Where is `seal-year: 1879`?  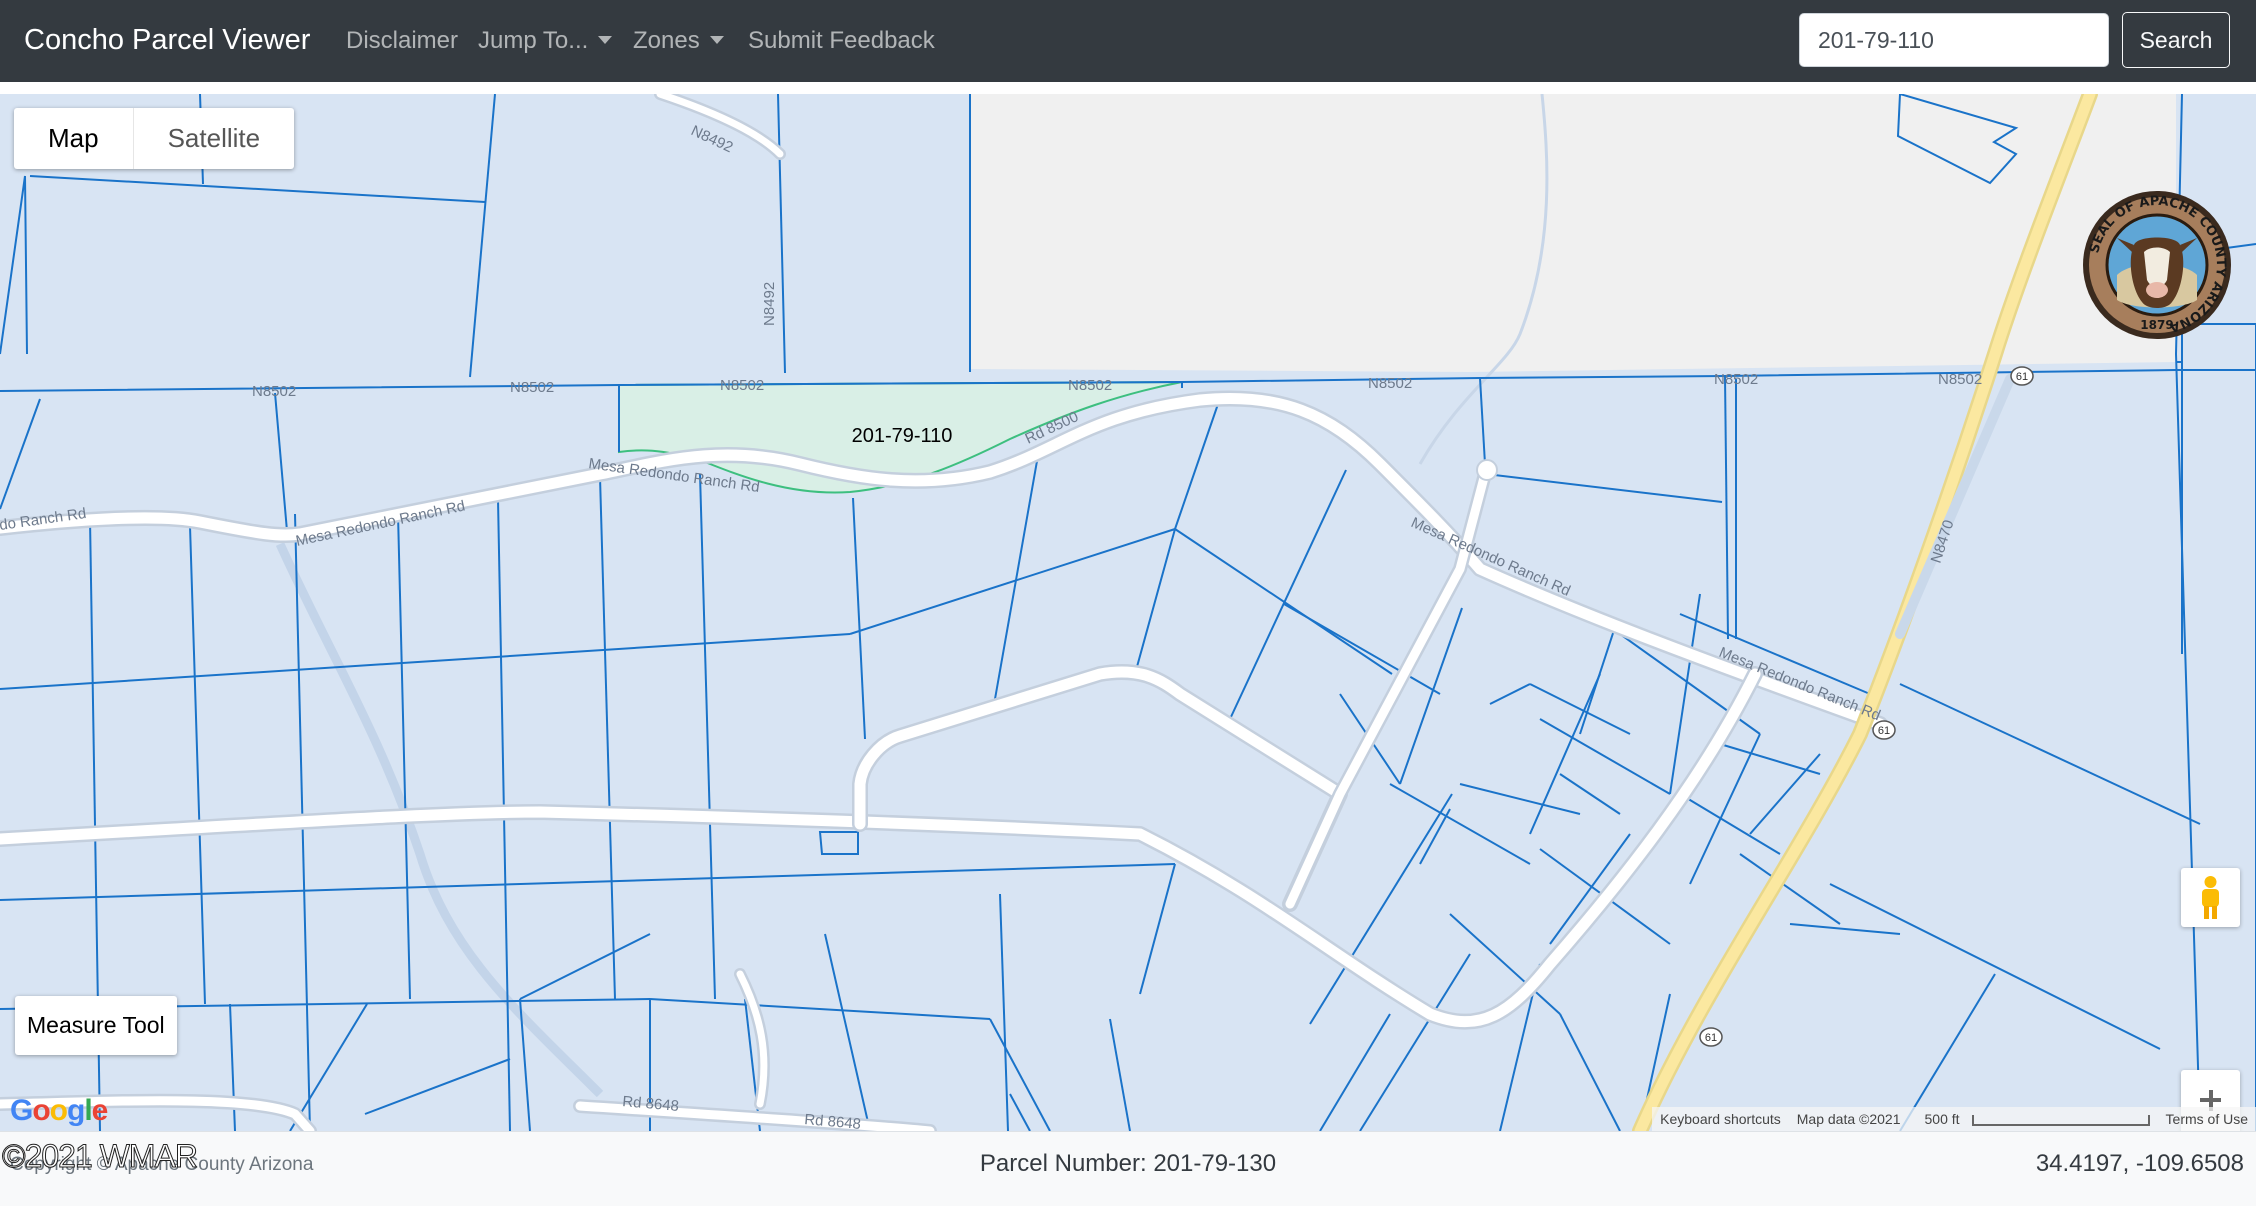 seal-year: 1879 is located at coordinates (2156, 325).